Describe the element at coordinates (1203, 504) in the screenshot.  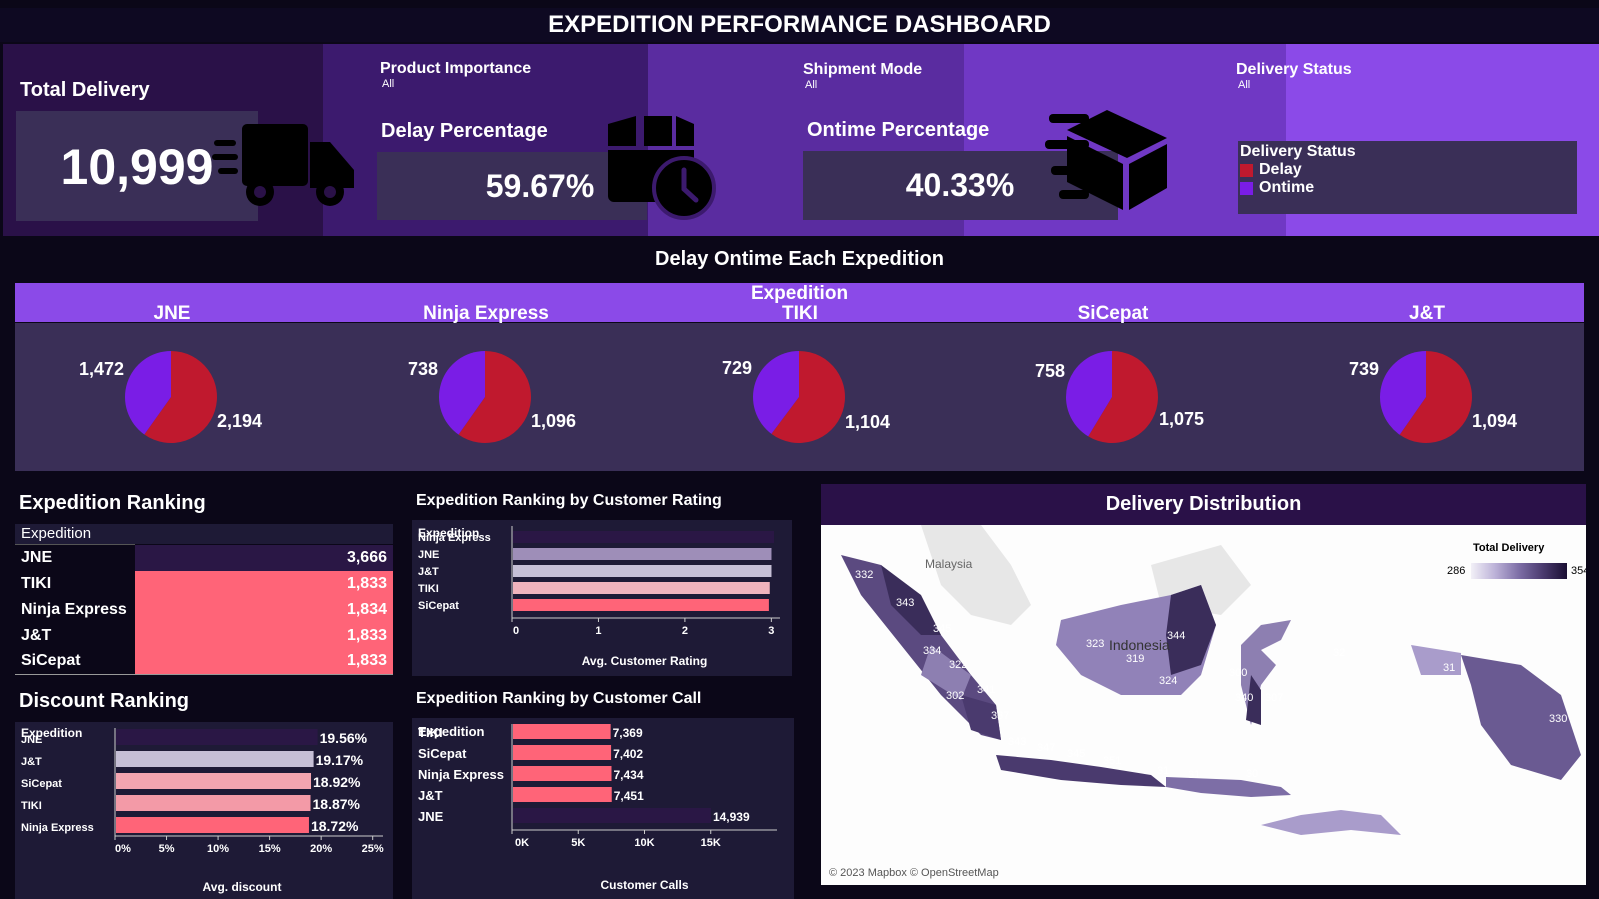
I see `map-title: Delivery Distribution` at that location.